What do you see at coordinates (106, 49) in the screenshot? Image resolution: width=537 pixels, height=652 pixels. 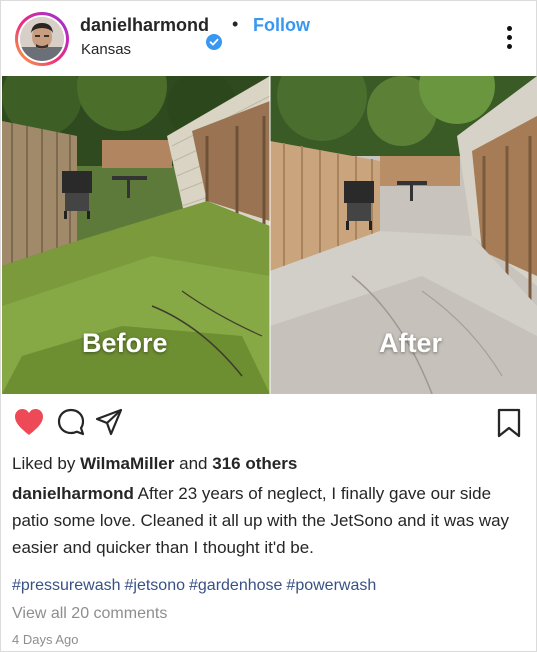 I see `location-link: Kansas` at bounding box center [106, 49].